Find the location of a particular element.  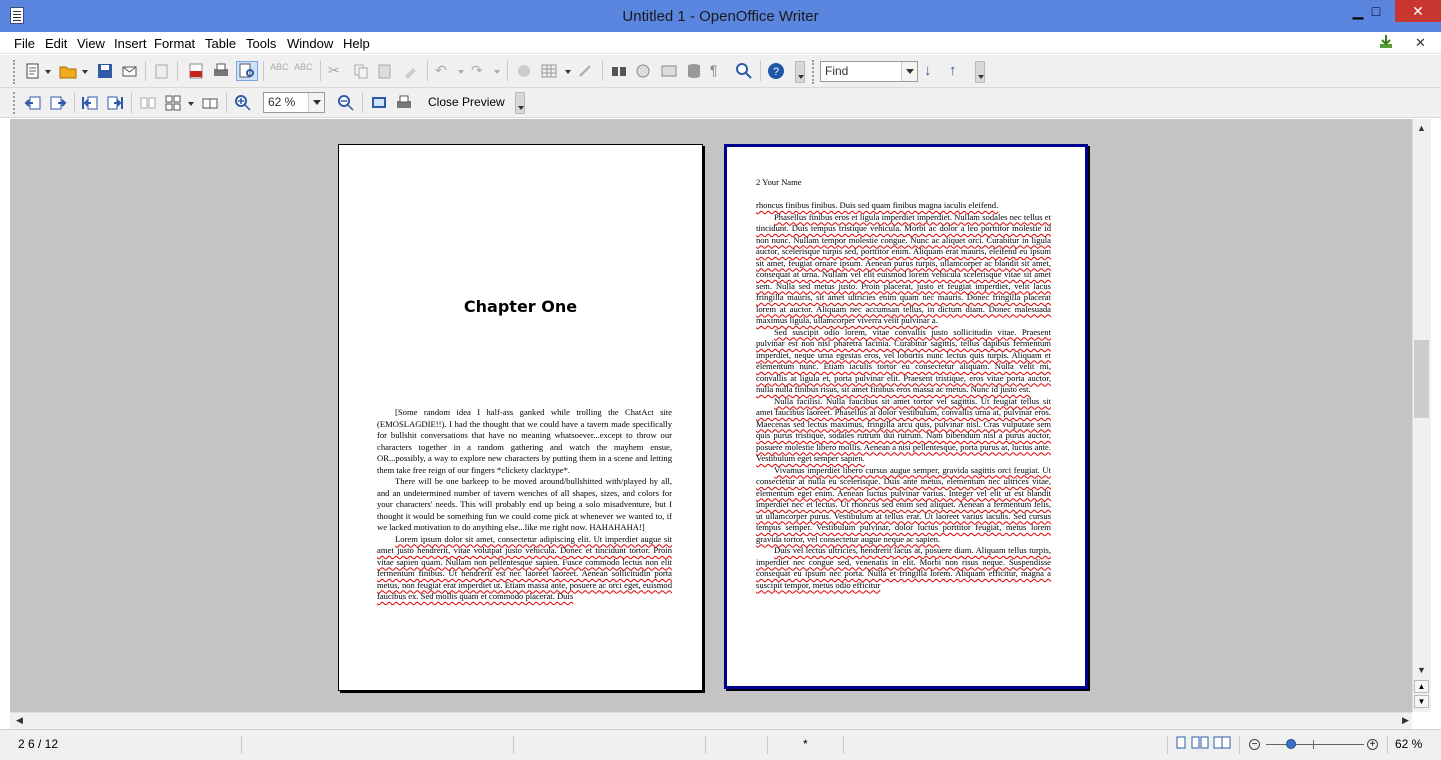

full-screen-icon is located at coordinates (379, 103).